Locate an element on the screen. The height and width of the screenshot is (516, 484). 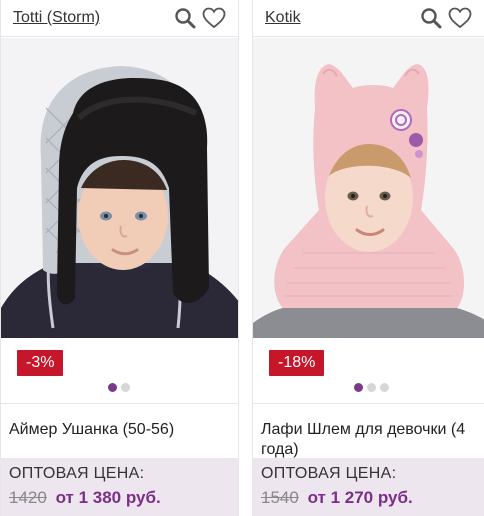
discount-badge: -18% is located at coordinates (297, 363).